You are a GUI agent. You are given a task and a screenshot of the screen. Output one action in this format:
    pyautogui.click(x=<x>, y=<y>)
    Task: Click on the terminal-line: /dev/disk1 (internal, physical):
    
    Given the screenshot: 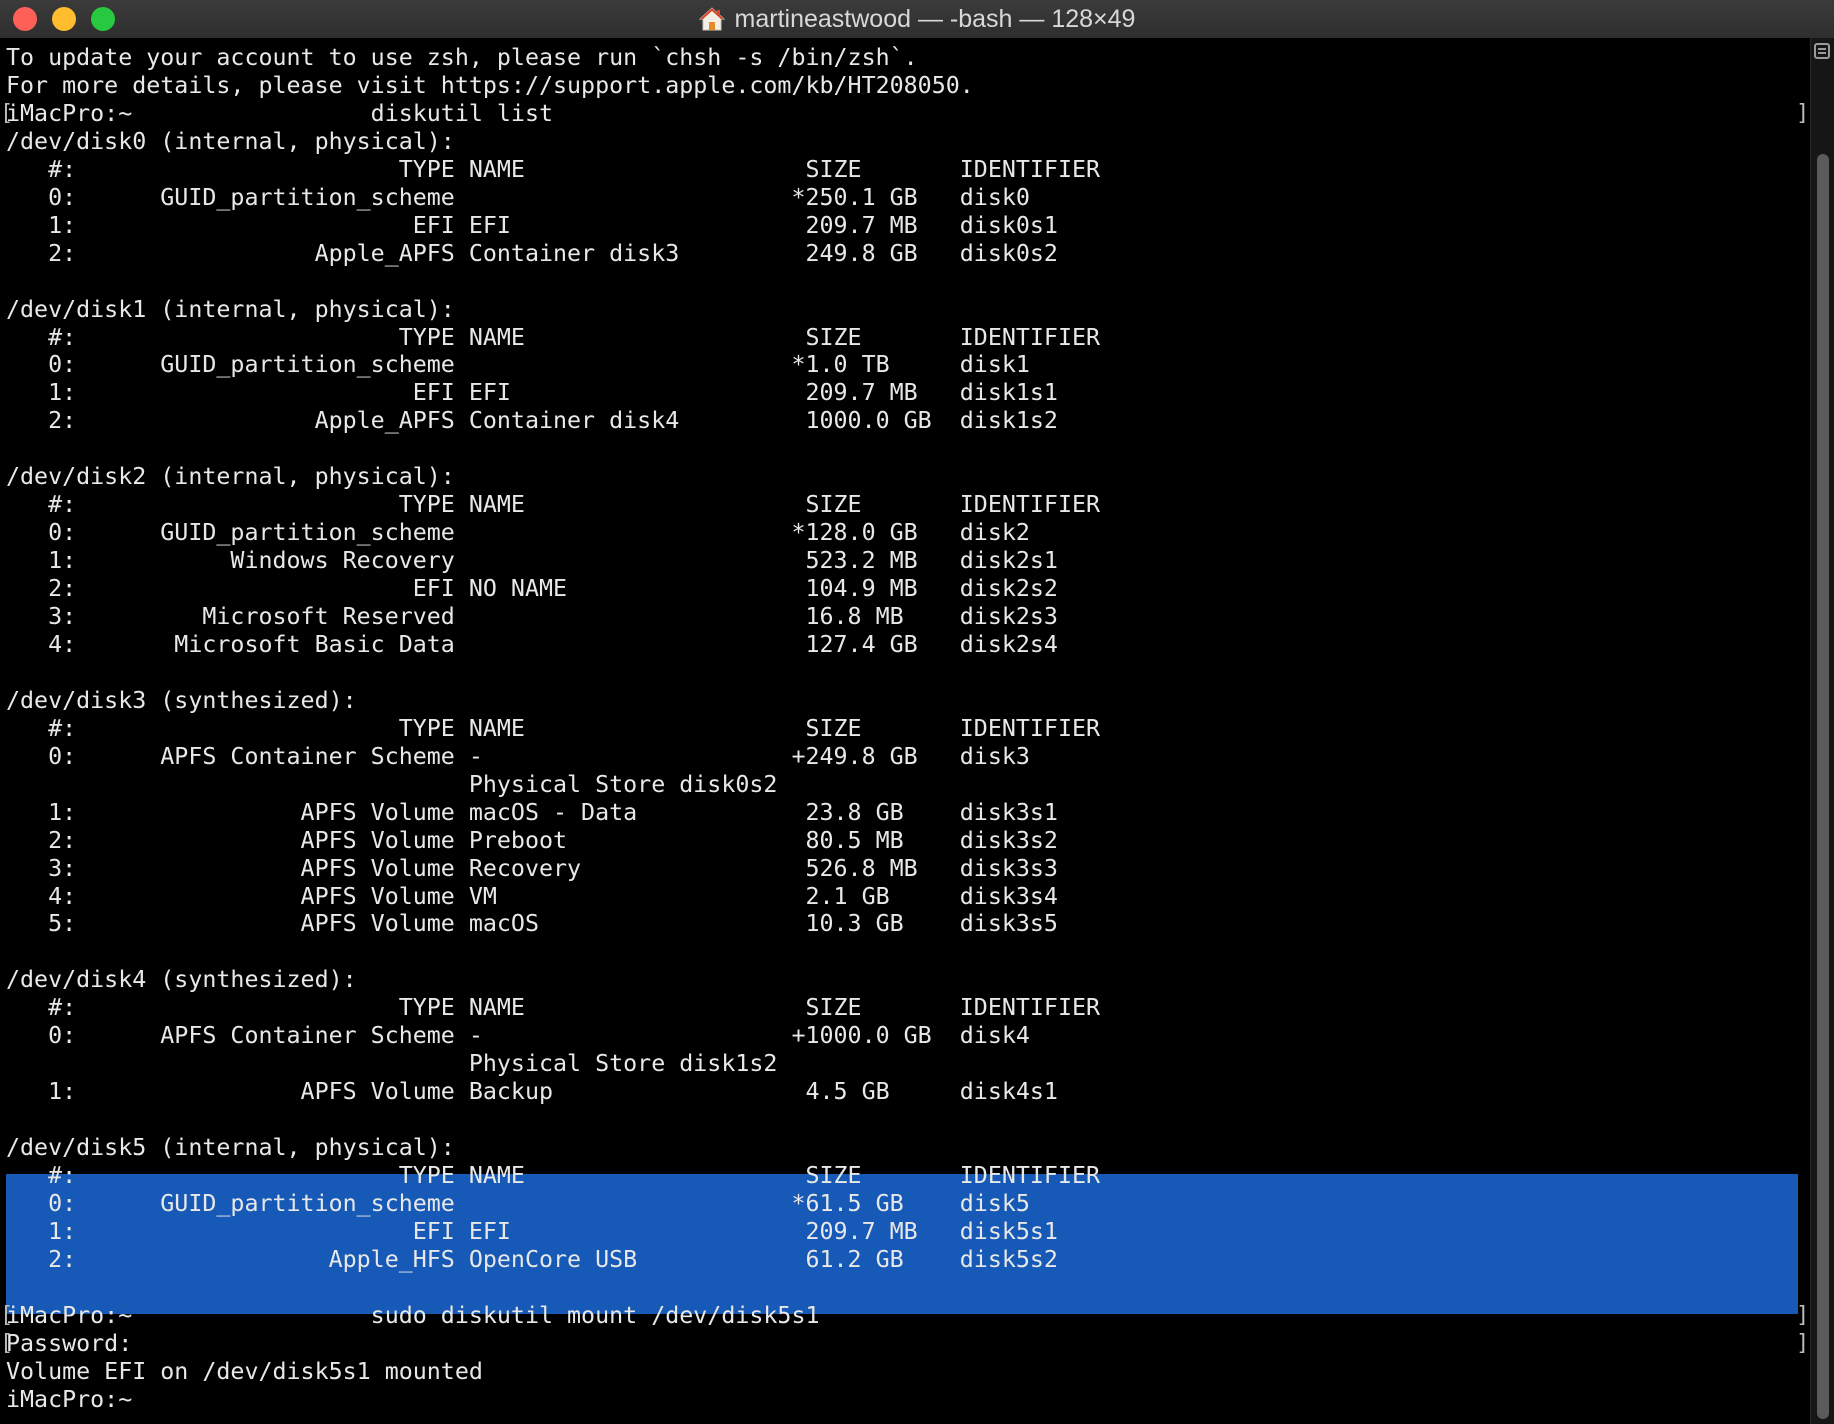 What is the action you would take?
    pyautogui.click(x=230, y=309)
    